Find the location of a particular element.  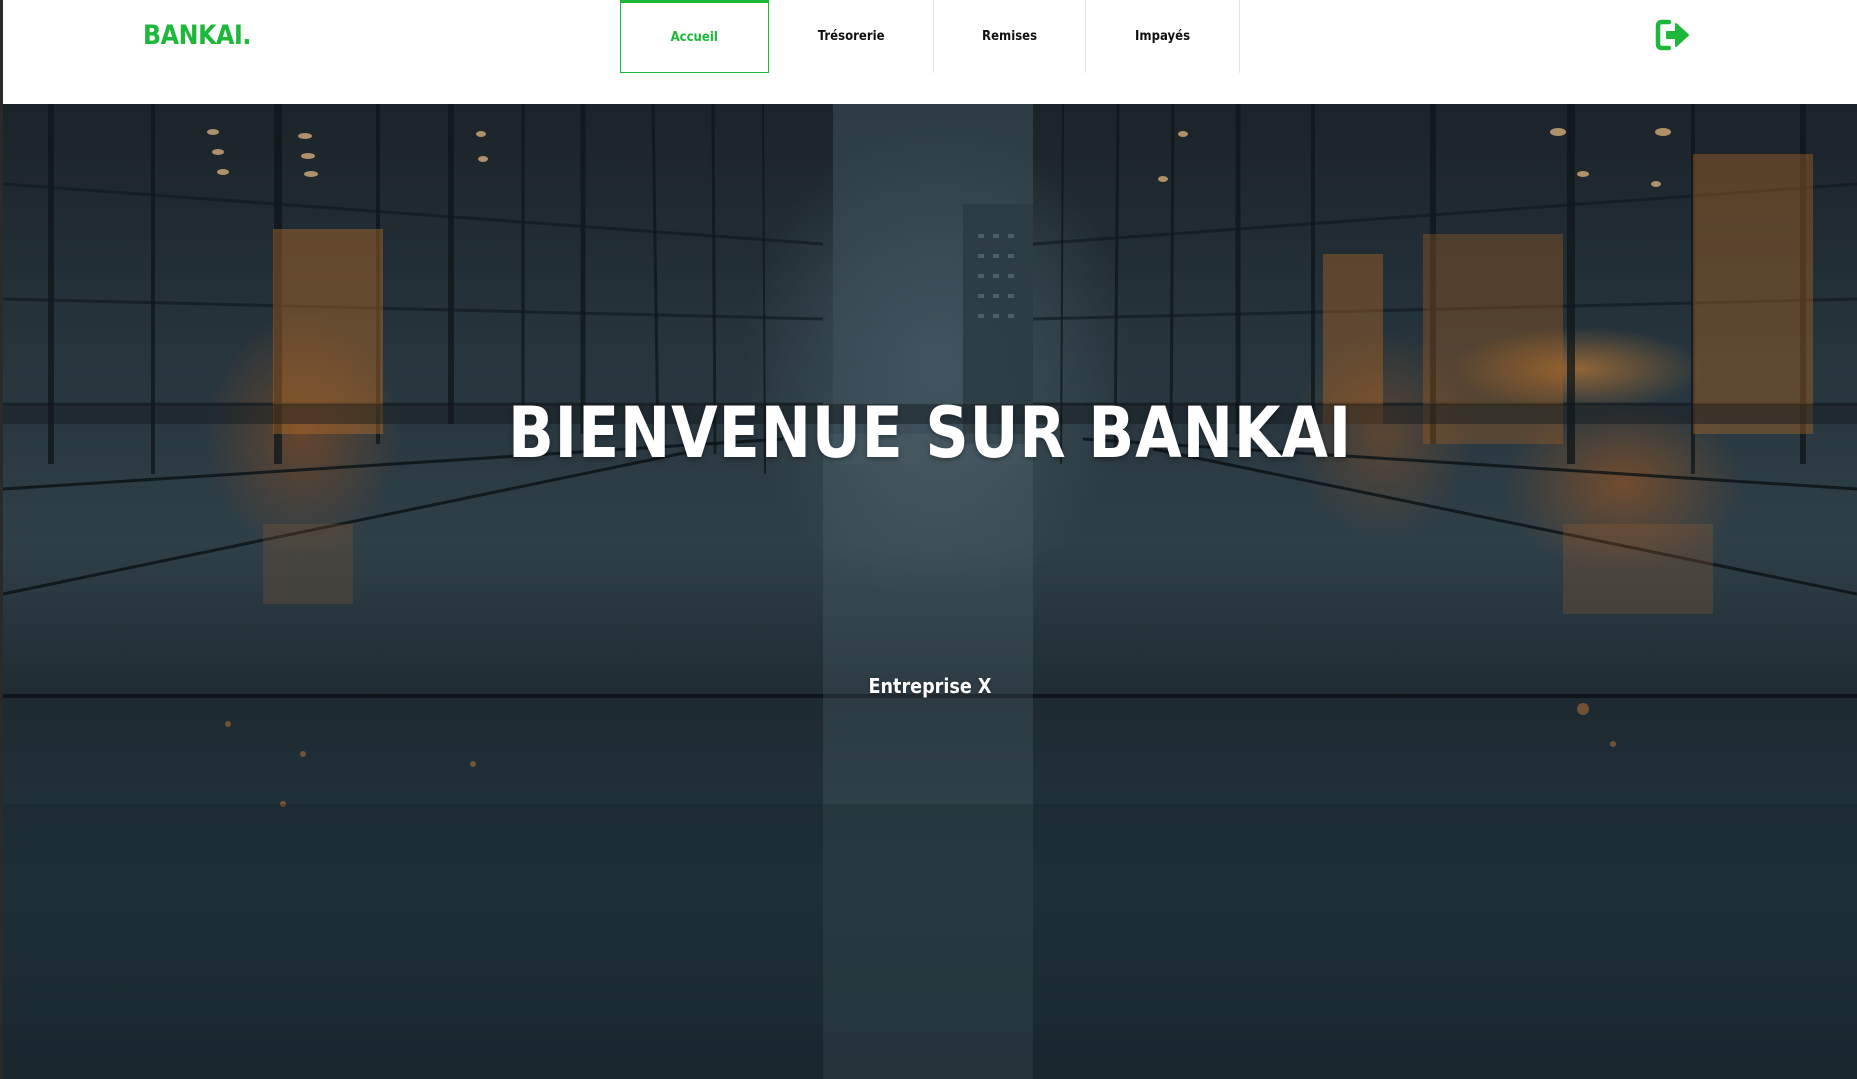

tab-remises-label: Remises is located at coordinates (1009, 36).